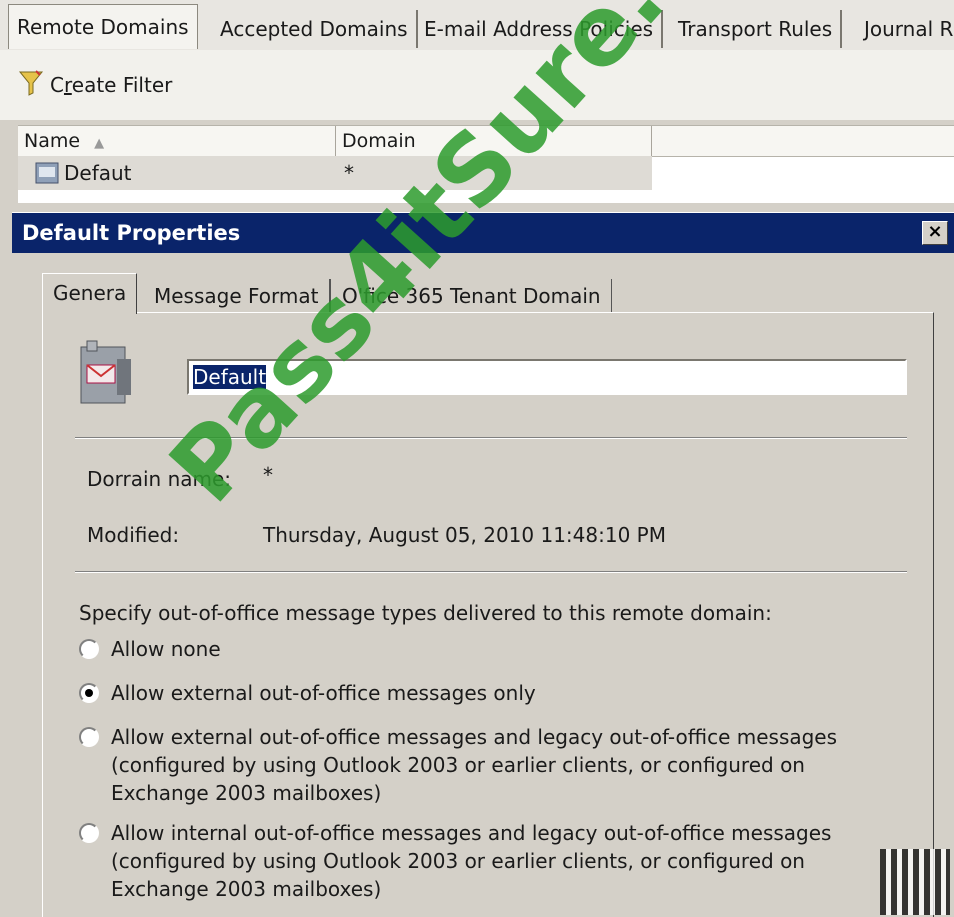 This screenshot has width=954, height=917. I want to click on cell-domain: *, so click(349, 173).